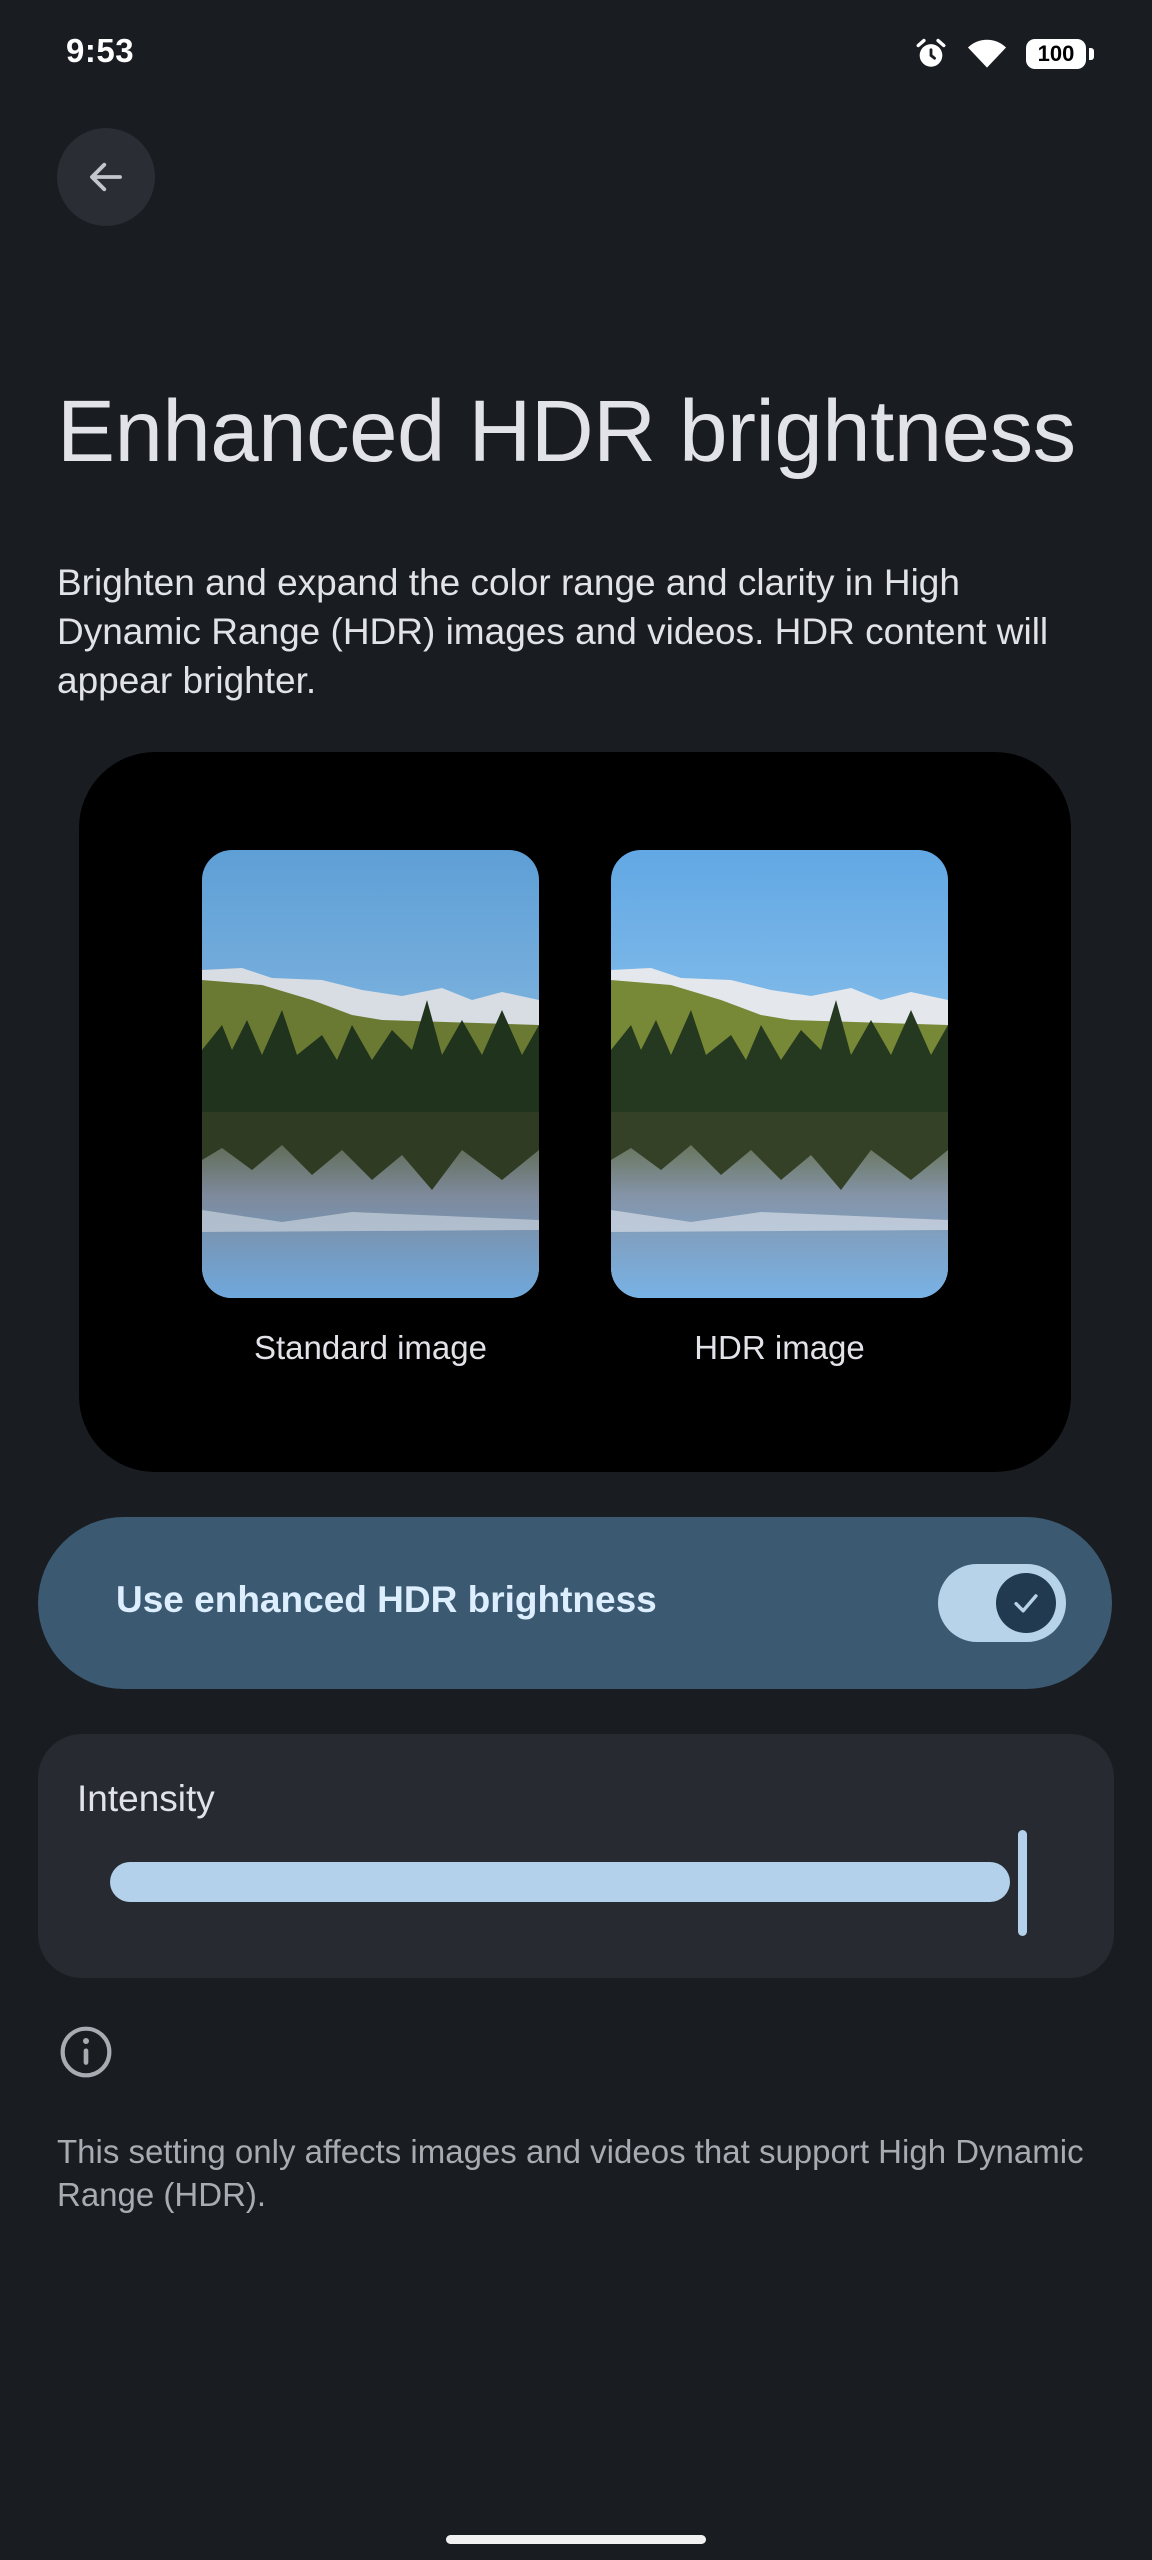 The width and height of the screenshot is (1152, 2560). Describe the element at coordinates (576, 2539) in the screenshot. I see `home-indicator` at that location.